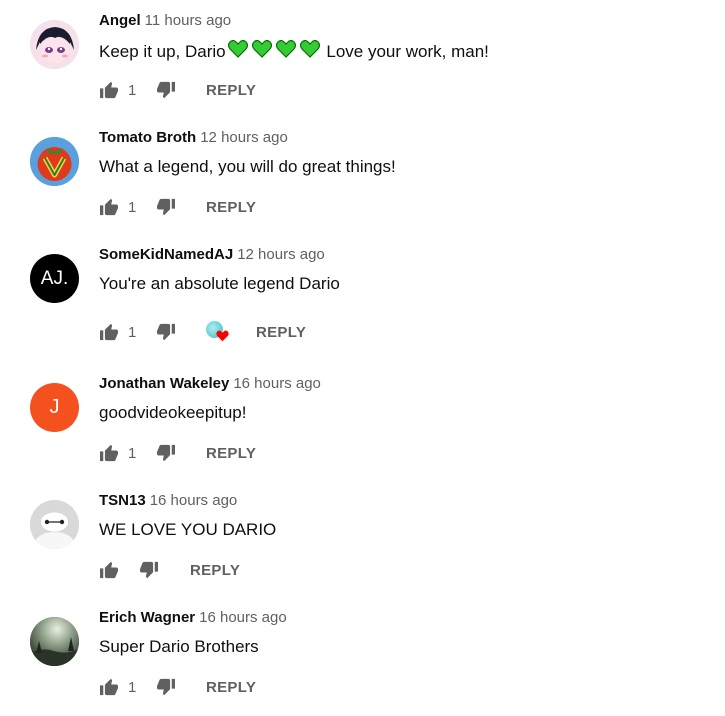 The width and height of the screenshot is (725, 716). I want to click on comment-text: Super Dario Brothers, so click(179, 646).